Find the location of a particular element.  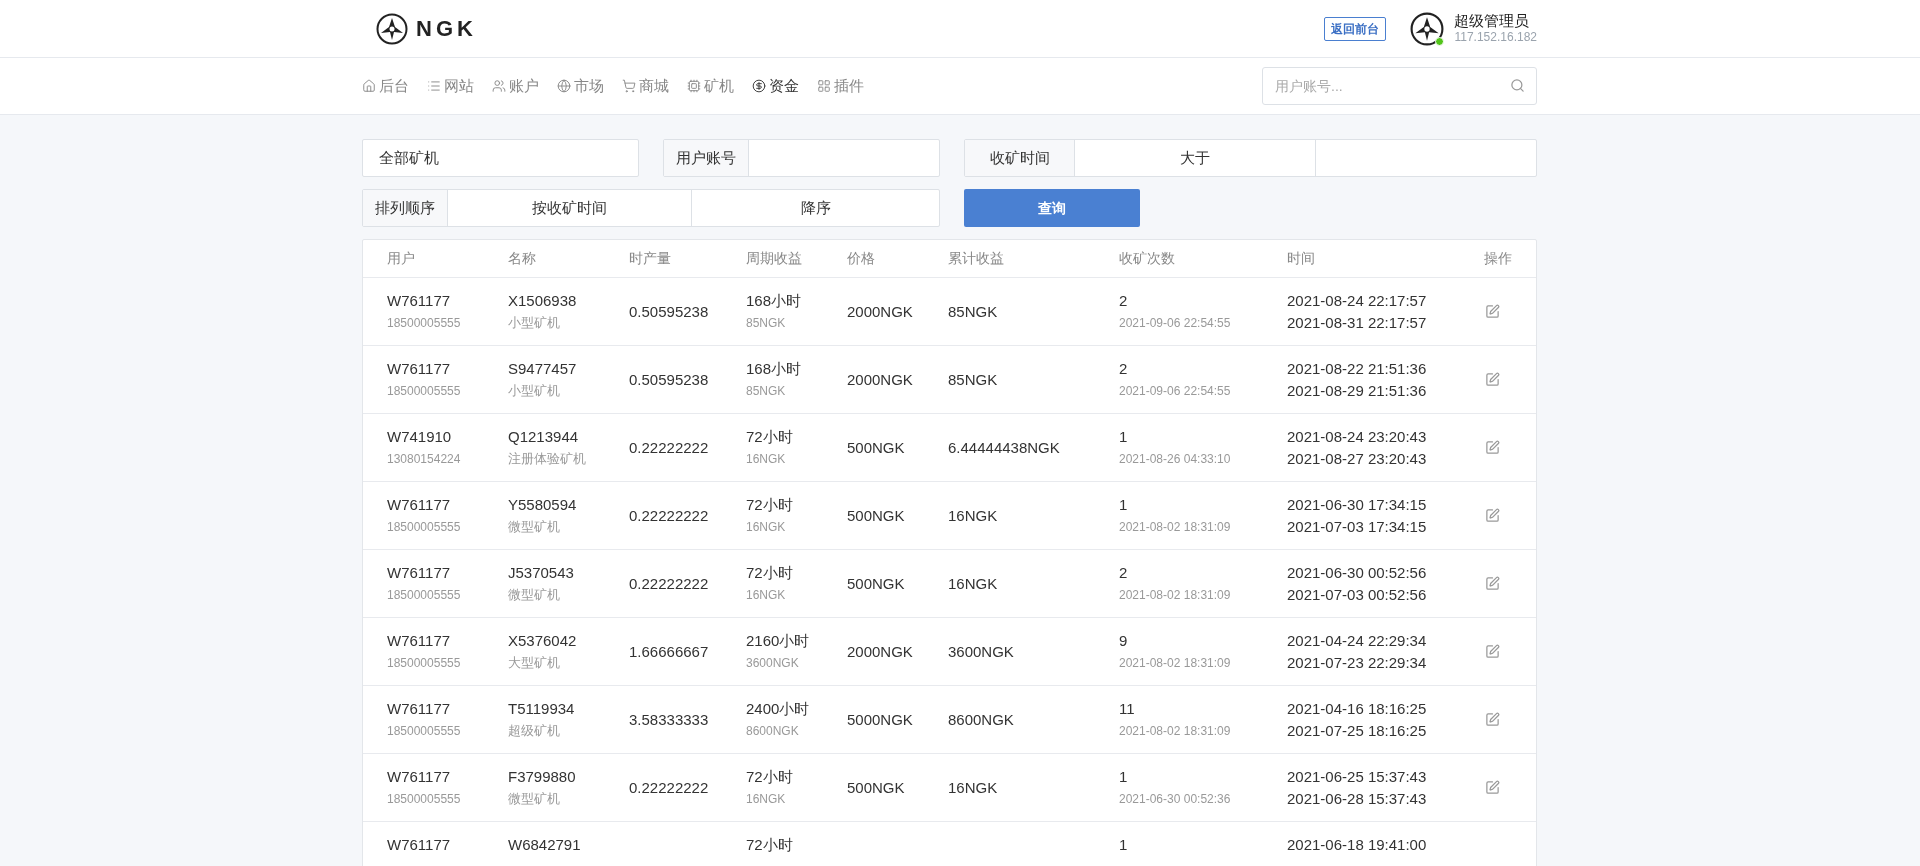

miner-code: F3799880 is located at coordinates (542, 776).